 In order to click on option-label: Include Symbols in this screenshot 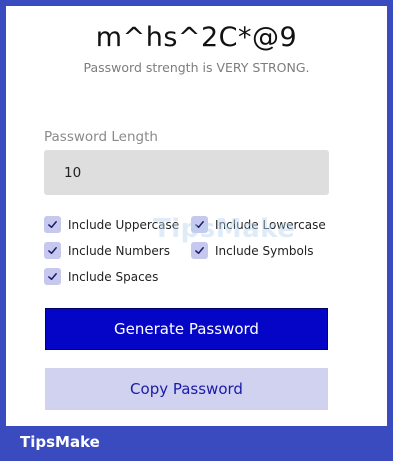, I will do `click(264, 250)`.